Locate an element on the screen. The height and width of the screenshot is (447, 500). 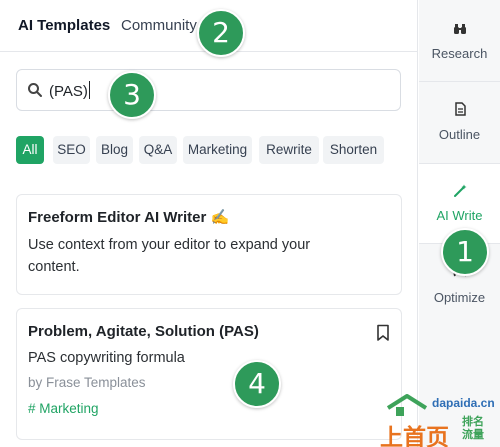
binoculars-icon is located at coordinates (460, 29).